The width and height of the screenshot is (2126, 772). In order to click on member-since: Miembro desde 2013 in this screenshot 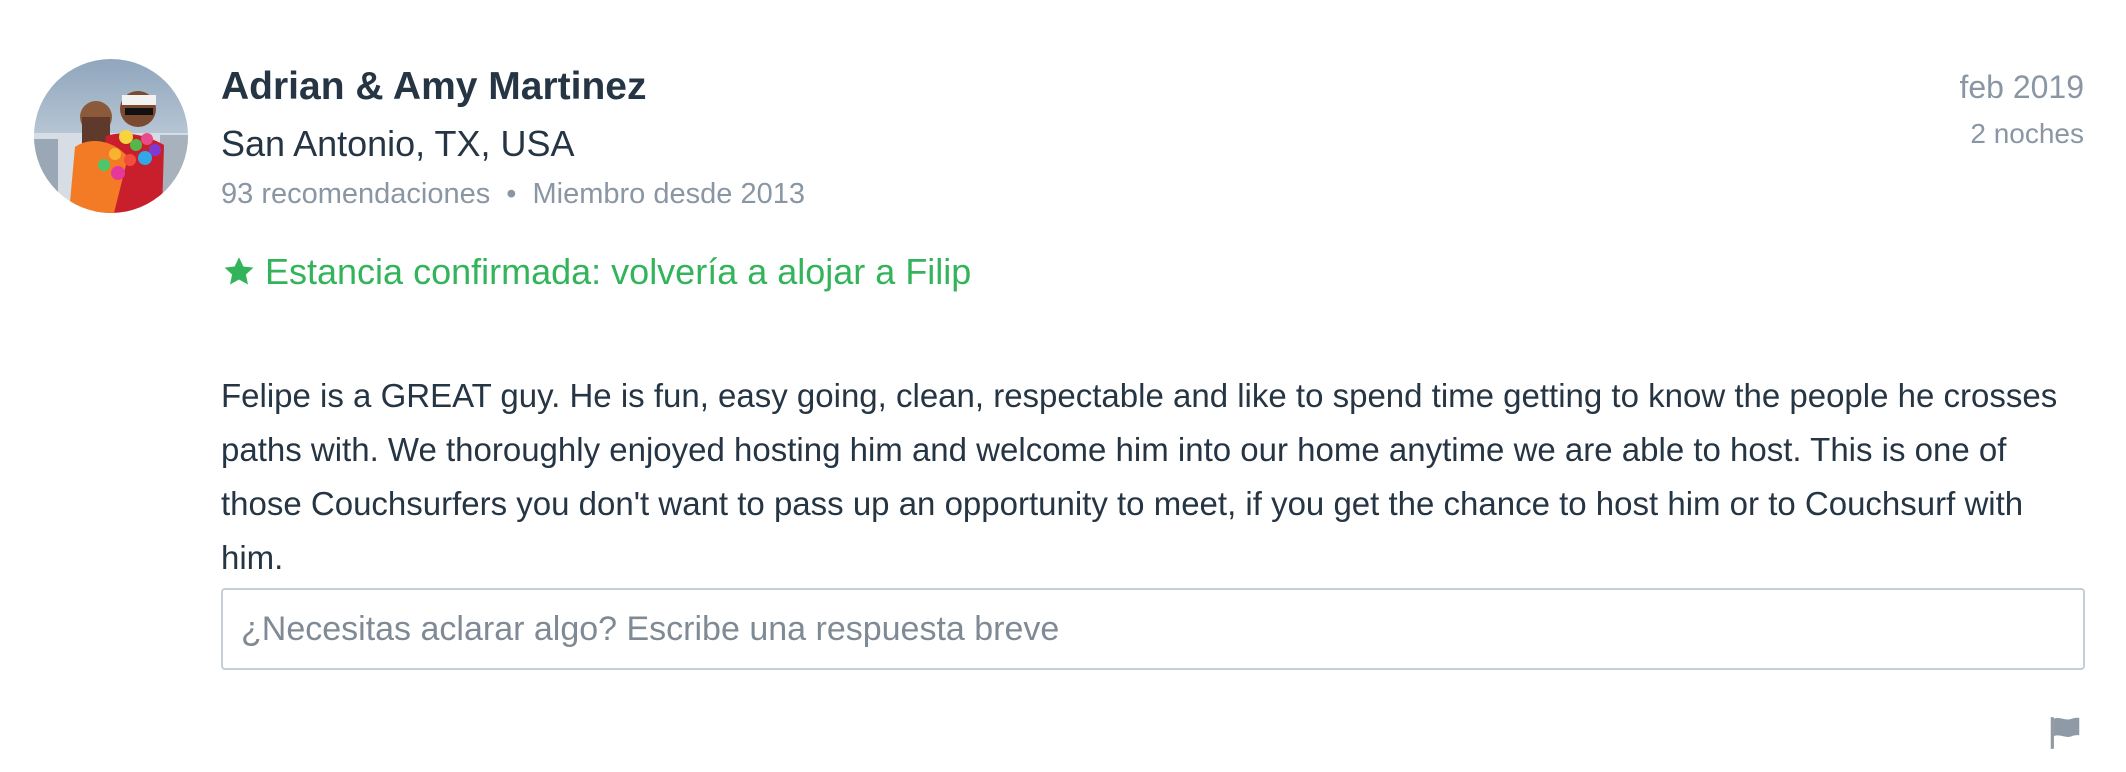, I will do `click(668, 194)`.